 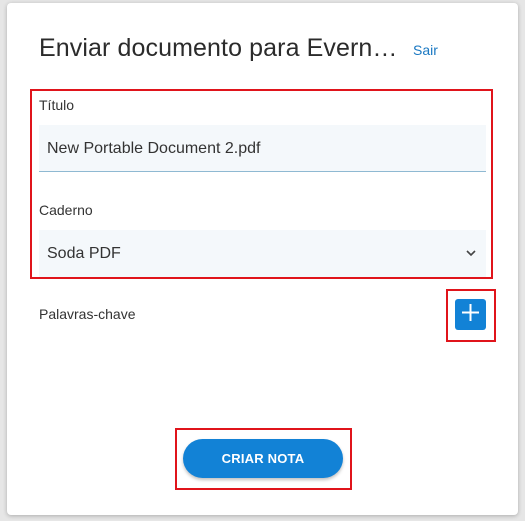 I want to click on title-label: Título, so click(x=57, y=105).